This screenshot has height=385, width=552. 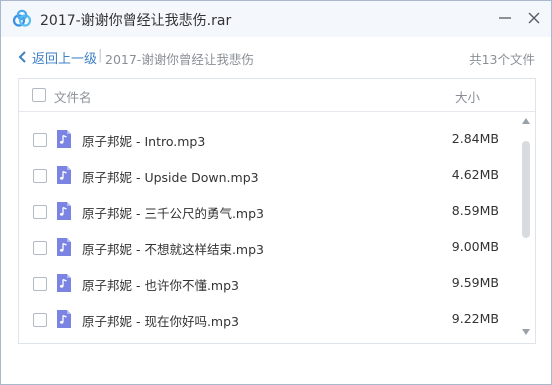 I want to click on vertical-scrollbar, so click(x=526, y=227).